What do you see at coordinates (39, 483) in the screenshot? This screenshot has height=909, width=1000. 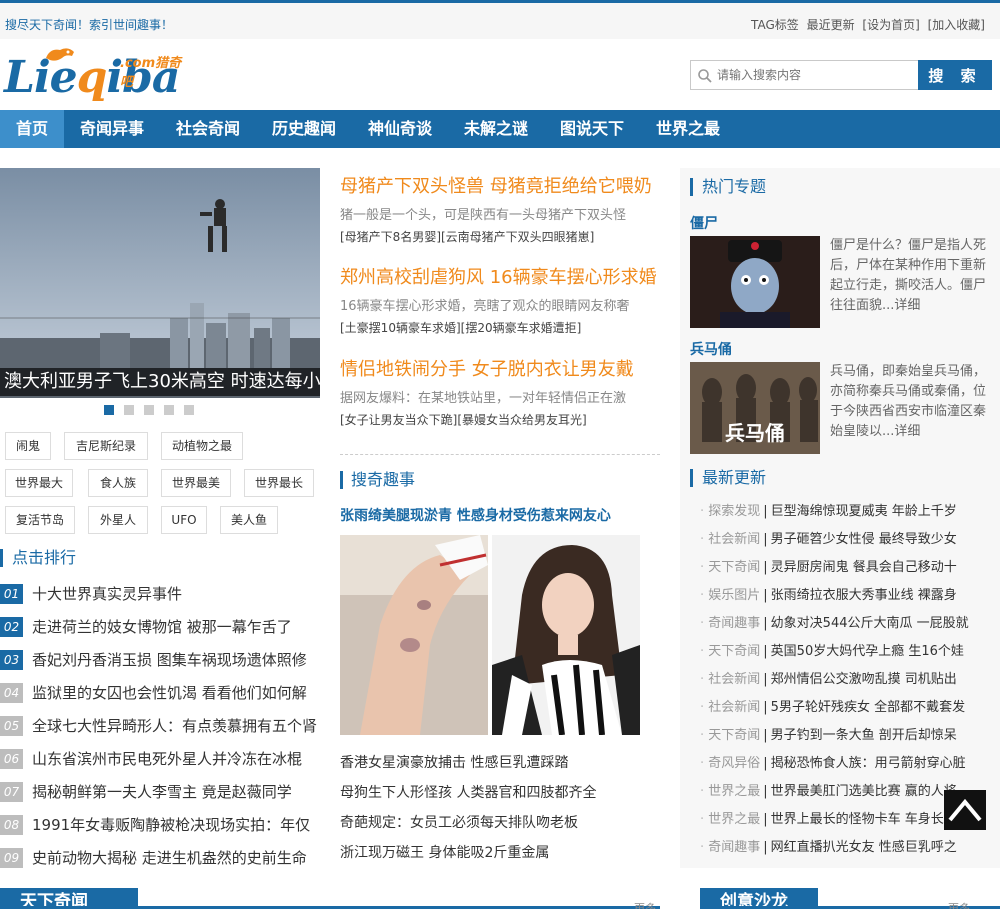 I see `tag-item: 世界最大` at bounding box center [39, 483].